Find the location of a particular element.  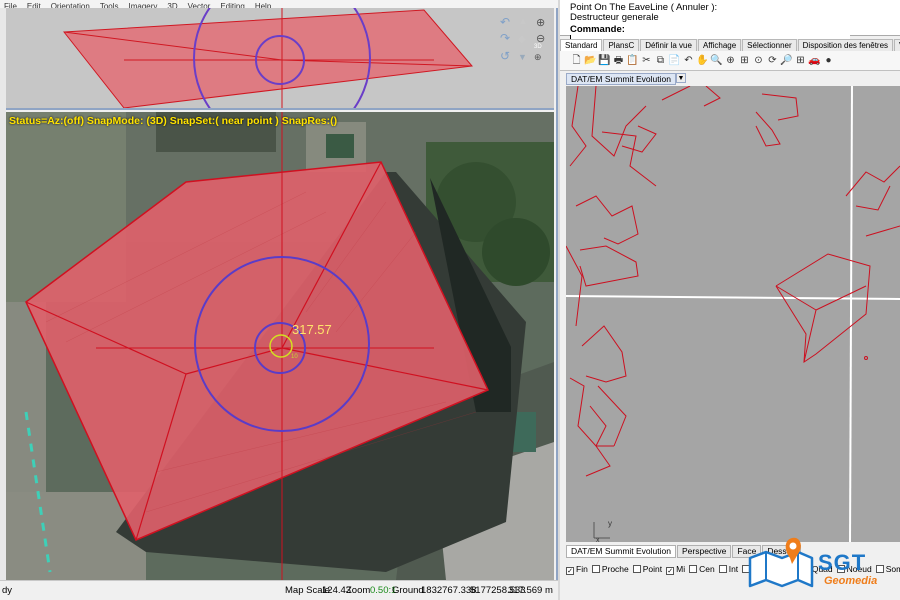

cursor-small-label: 10 is located at coordinates (294, 357).